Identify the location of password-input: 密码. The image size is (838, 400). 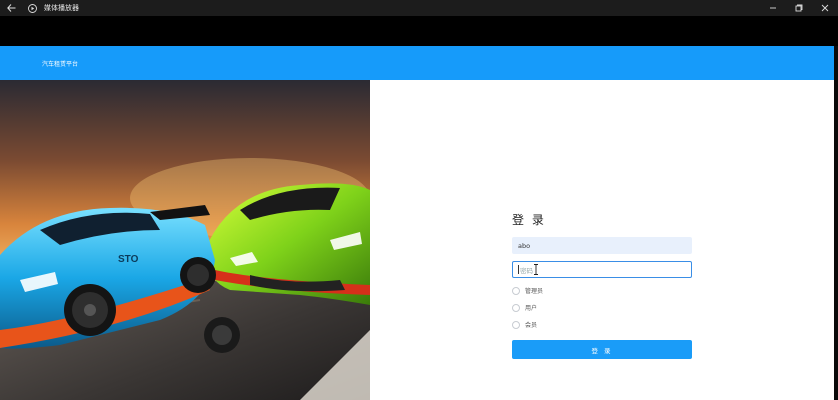
(602, 269).